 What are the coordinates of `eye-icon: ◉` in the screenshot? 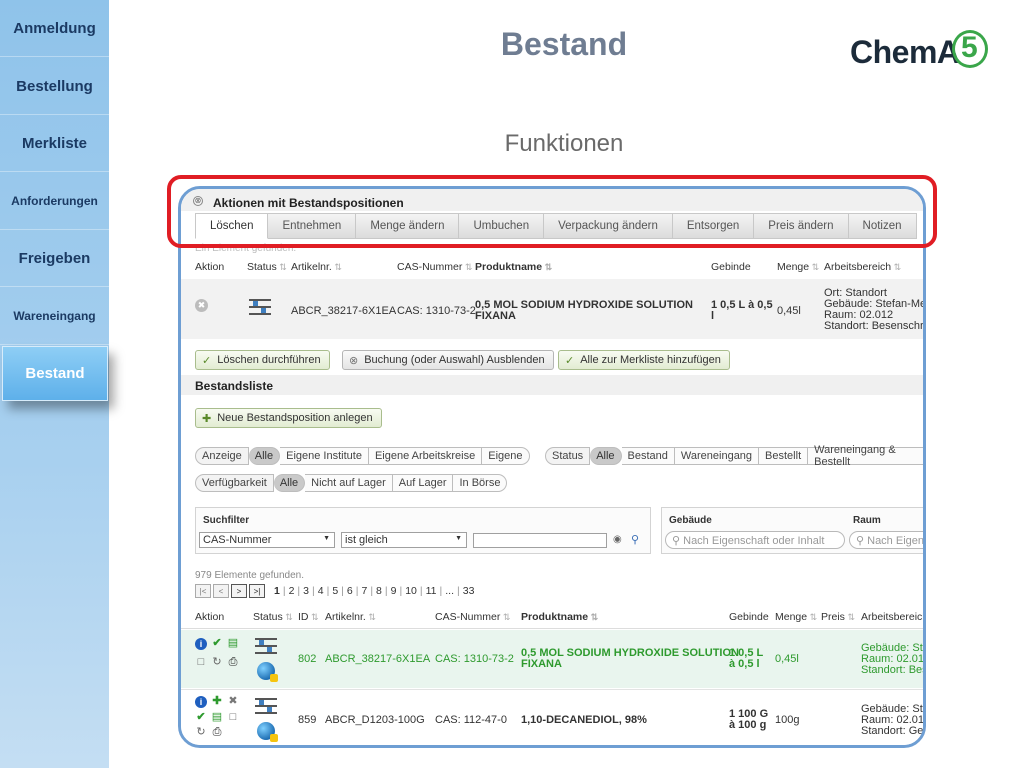 It's located at (617, 539).